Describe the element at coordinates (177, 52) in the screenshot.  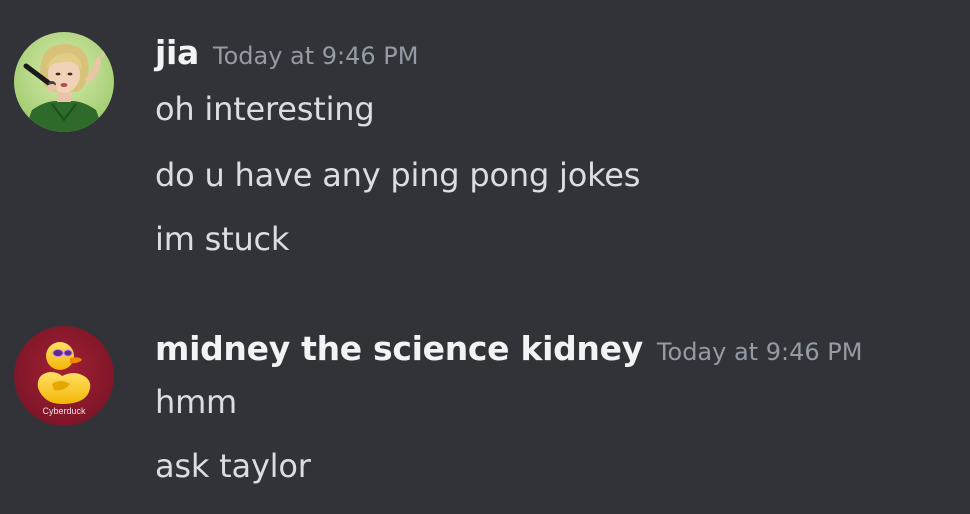
I see `username: jia` at that location.